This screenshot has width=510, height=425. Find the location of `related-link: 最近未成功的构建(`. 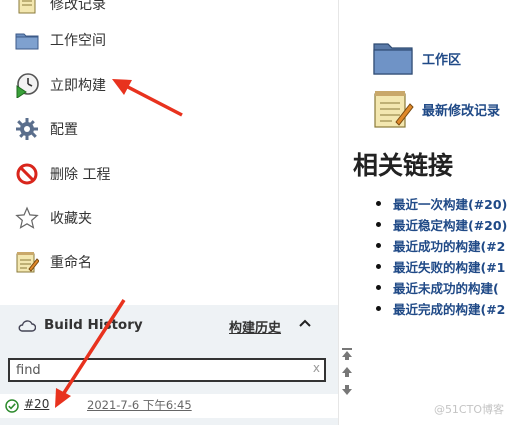

related-link: 最近未成功的构建( is located at coordinates (441, 287).